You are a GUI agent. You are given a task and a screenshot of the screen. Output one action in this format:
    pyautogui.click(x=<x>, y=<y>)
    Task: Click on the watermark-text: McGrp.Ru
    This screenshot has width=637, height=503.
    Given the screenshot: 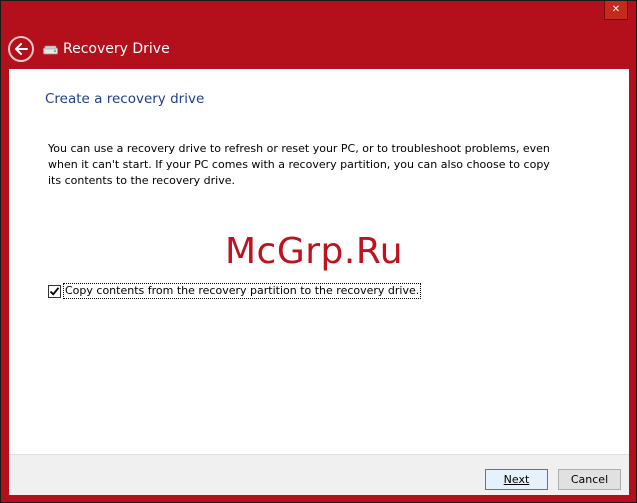 What is the action you would take?
    pyautogui.click(x=314, y=251)
    